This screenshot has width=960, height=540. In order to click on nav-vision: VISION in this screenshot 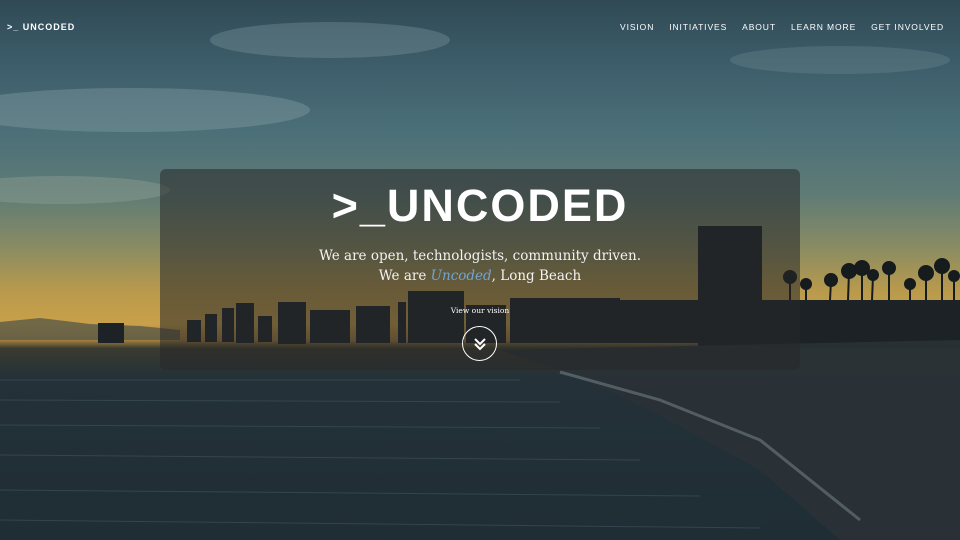, I will do `click(637, 27)`.